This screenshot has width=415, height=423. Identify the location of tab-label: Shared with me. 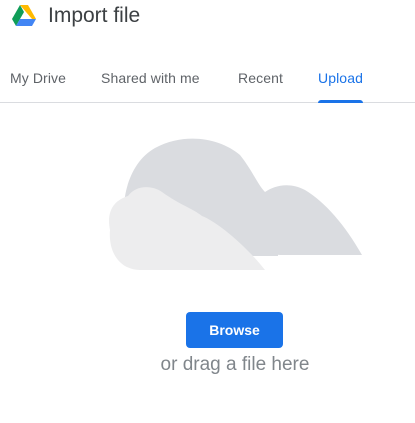
(150, 78).